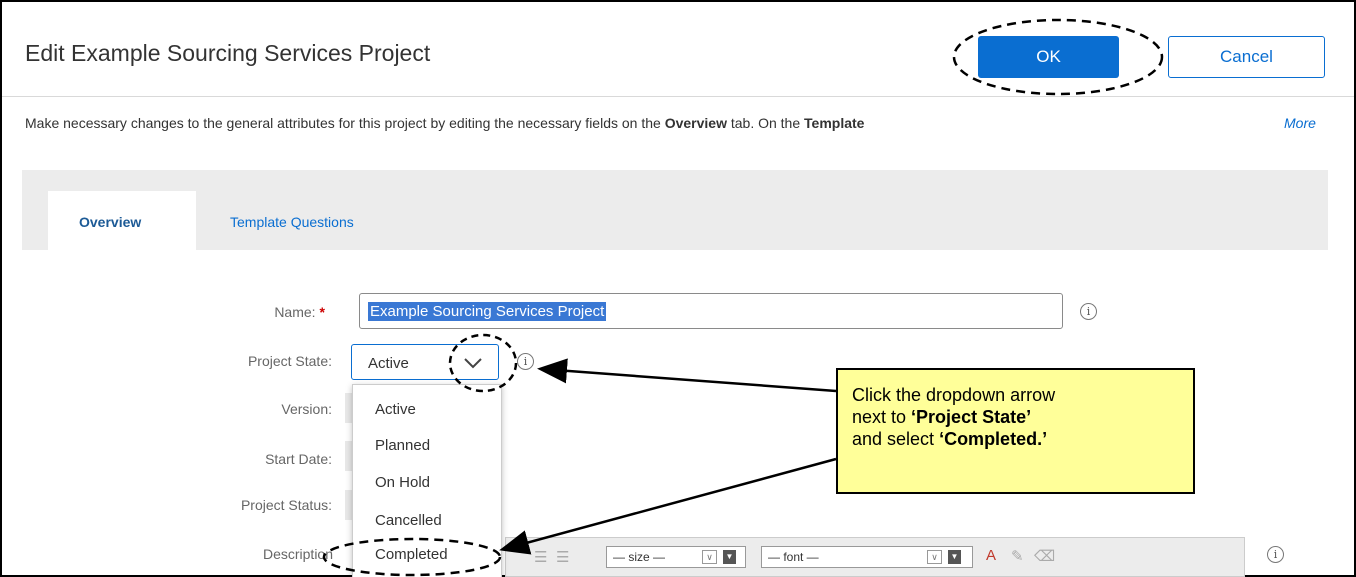 The image size is (1356, 577). Describe the element at coordinates (1058, 57) in the screenshot. I see `ok-highlight-ellipse` at that location.